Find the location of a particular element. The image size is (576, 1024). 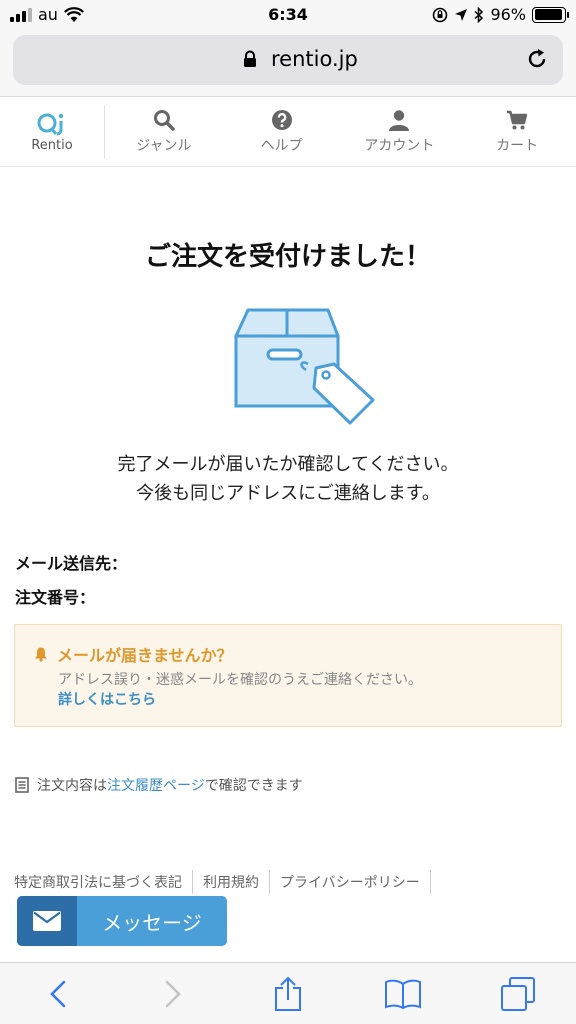

rentio-logo: Rentio is located at coordinates (52, 132).